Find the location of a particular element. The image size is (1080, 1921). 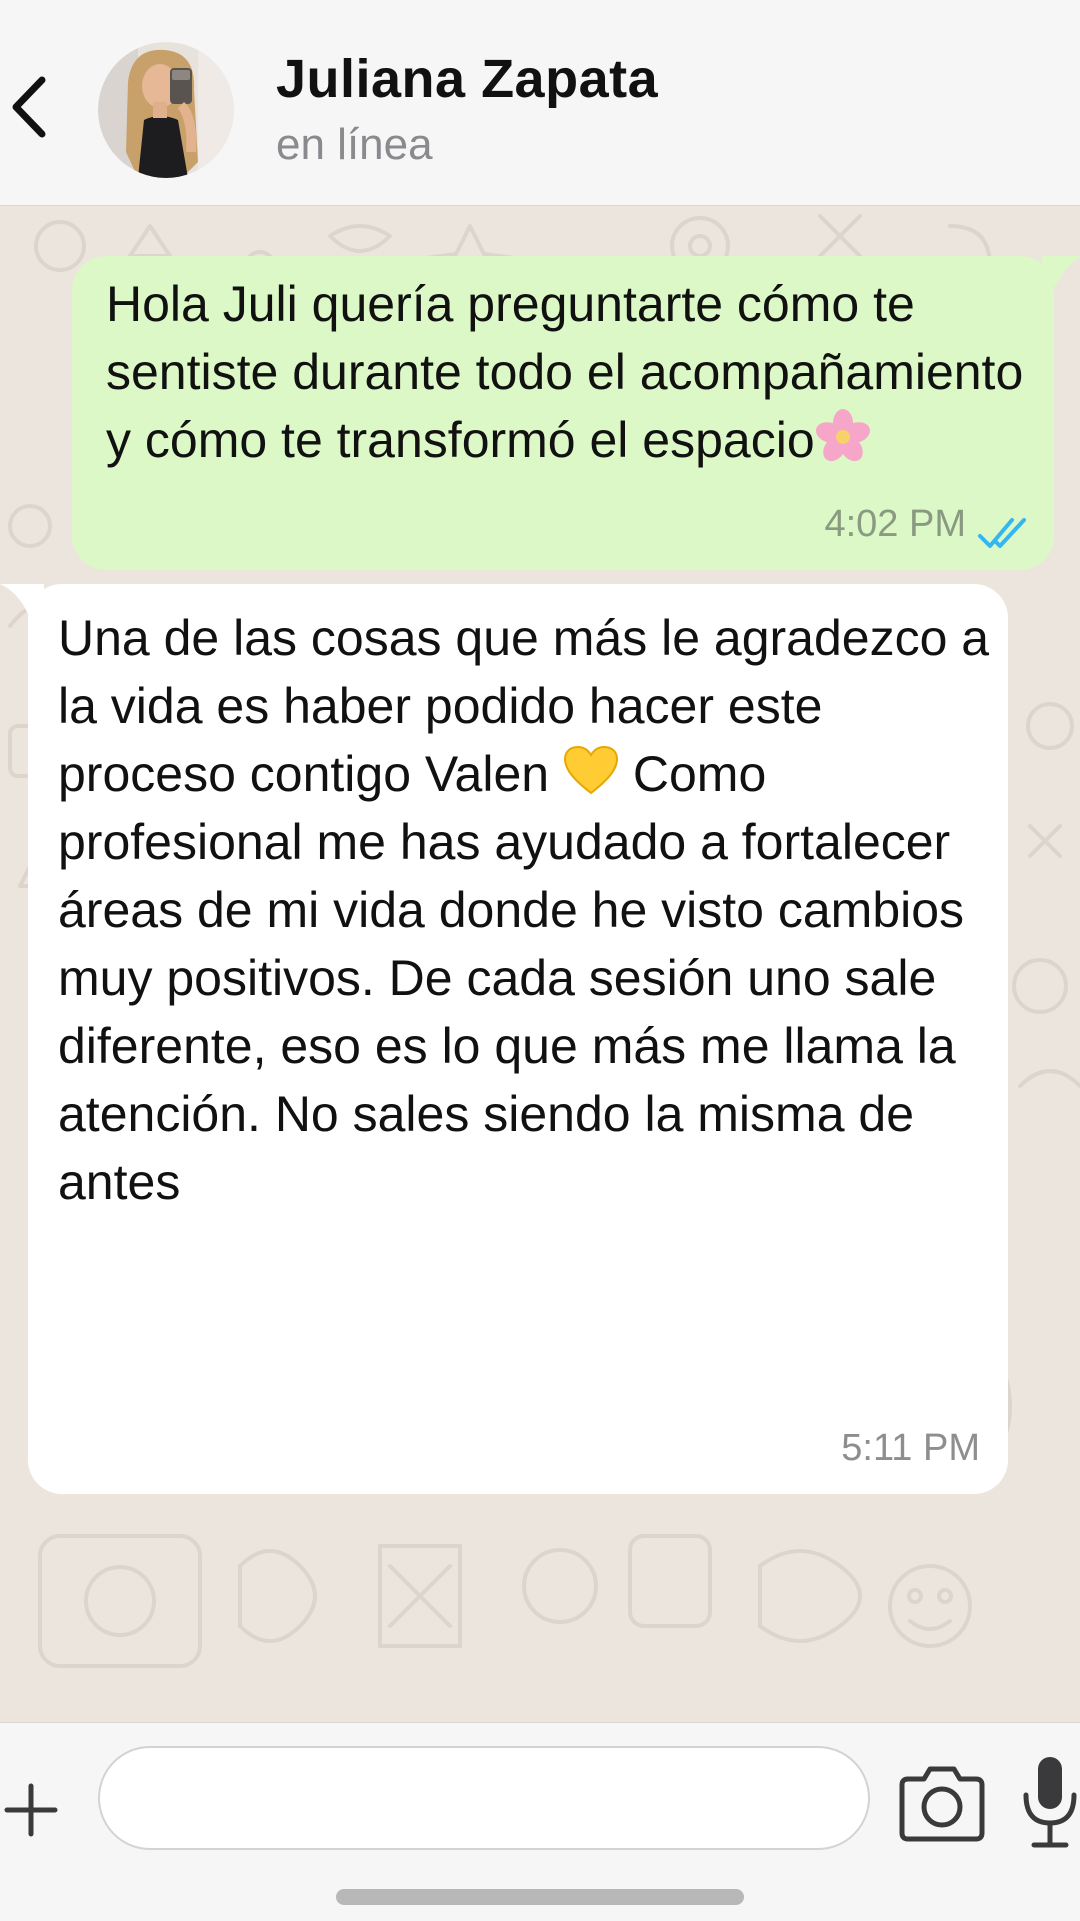

attach-button is located at coordinates (31, 1810).